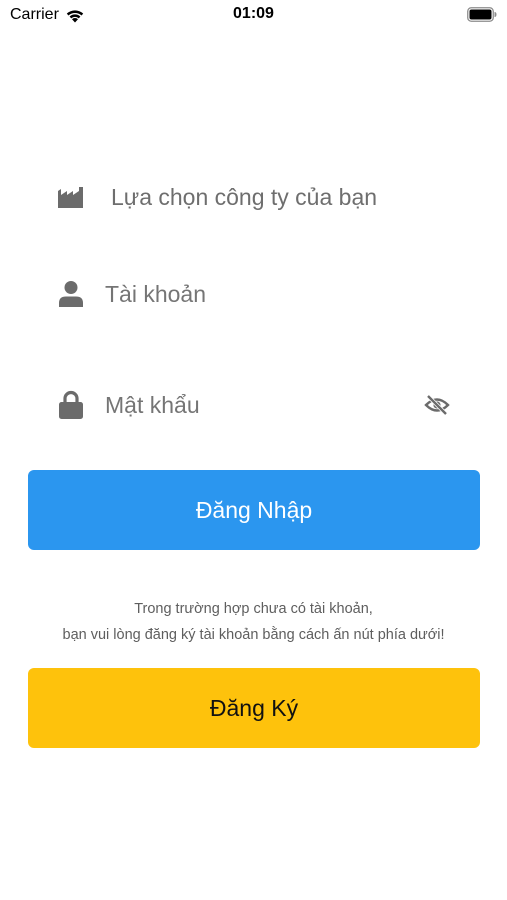 This screenshot has width=507, height=900. I want to click on eye-off-icon, so click(437, 405).